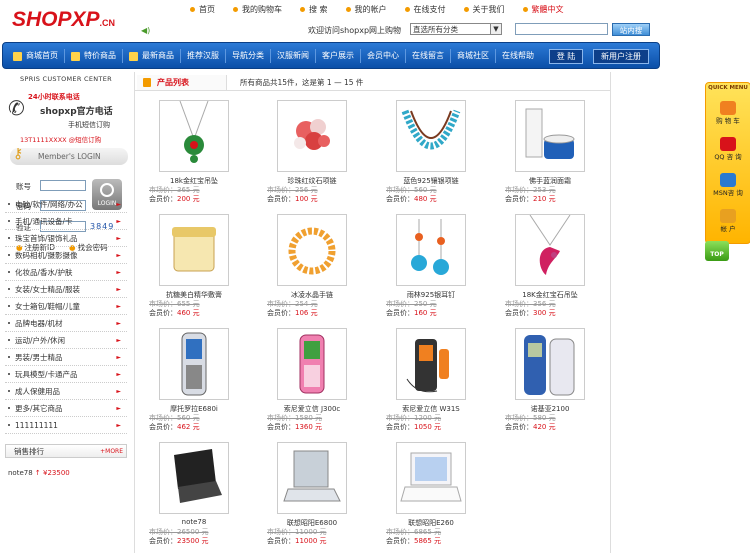 This screenshot has width=750, height=553. I want to click on quick-menu-item: 帐 户, so click(728, 221).